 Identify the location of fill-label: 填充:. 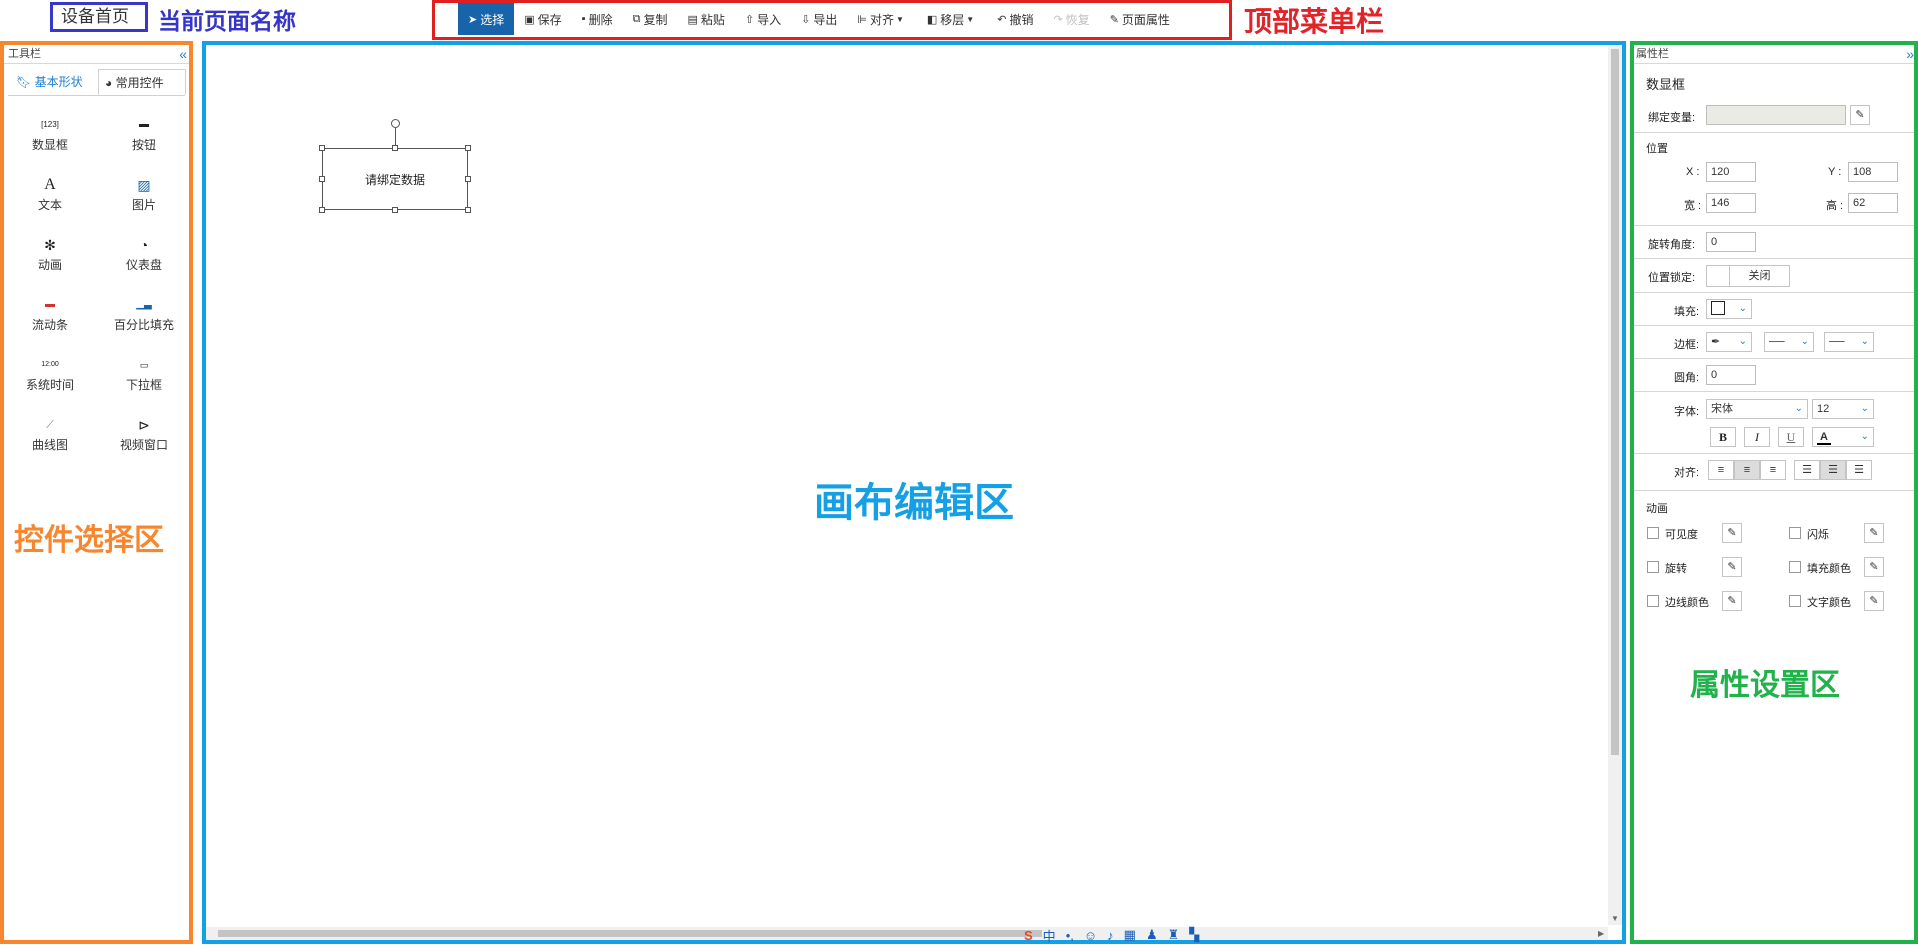
(1687, 312).